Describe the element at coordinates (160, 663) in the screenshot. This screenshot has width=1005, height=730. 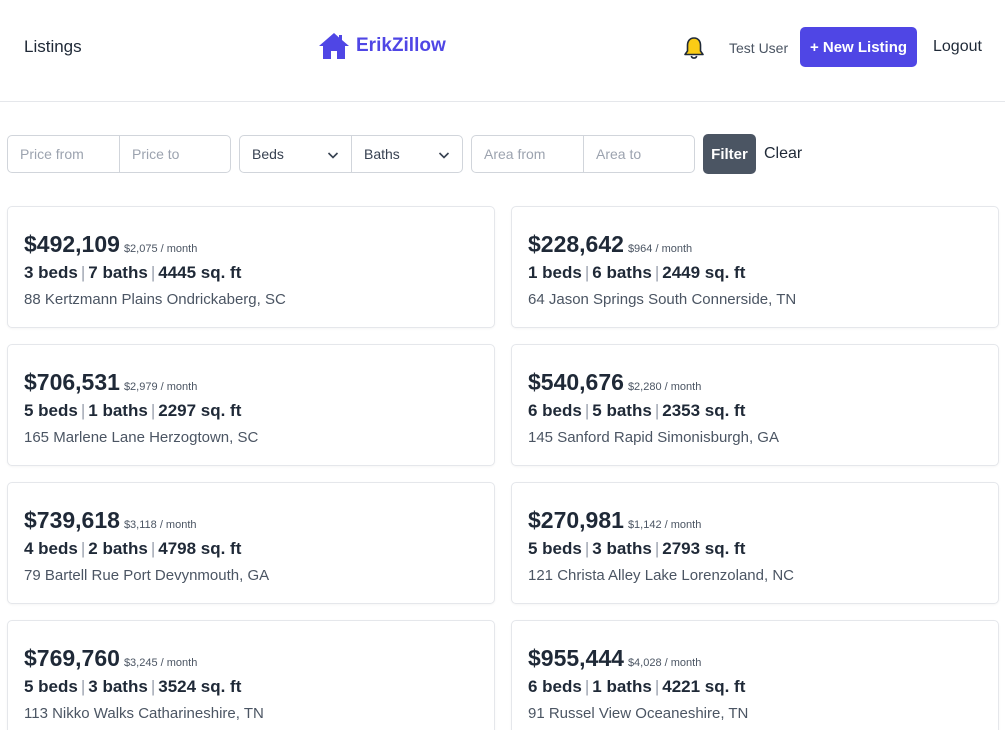
I see `listing-monthly: $3,245 / month` at that location.